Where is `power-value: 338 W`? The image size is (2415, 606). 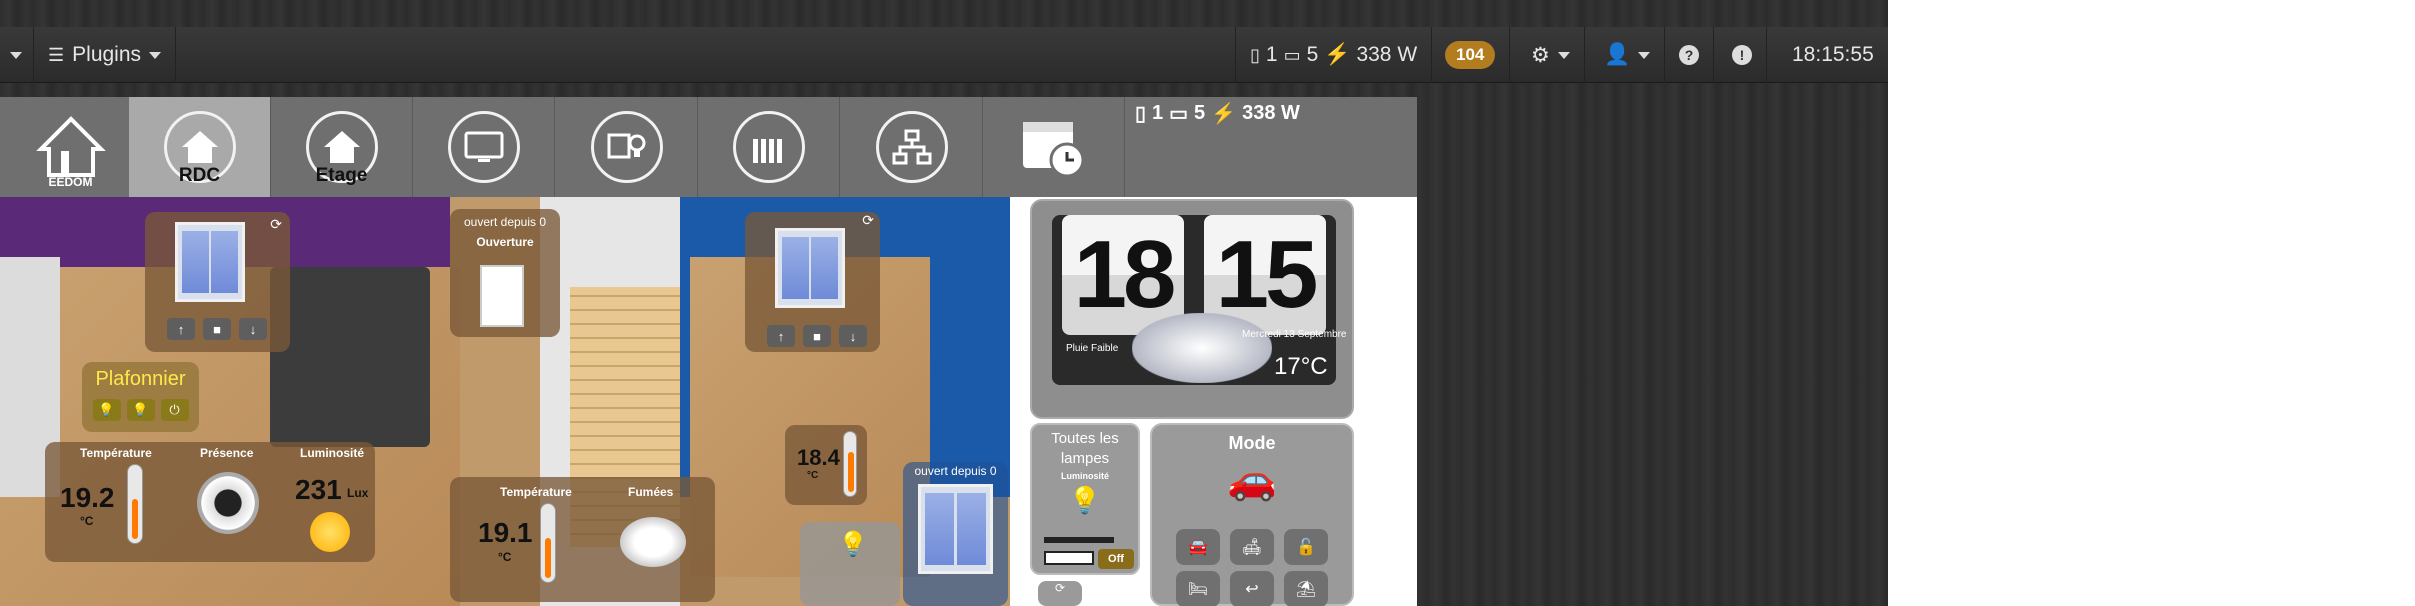
power-value: 338 W is located at coordinates (1387, 54).